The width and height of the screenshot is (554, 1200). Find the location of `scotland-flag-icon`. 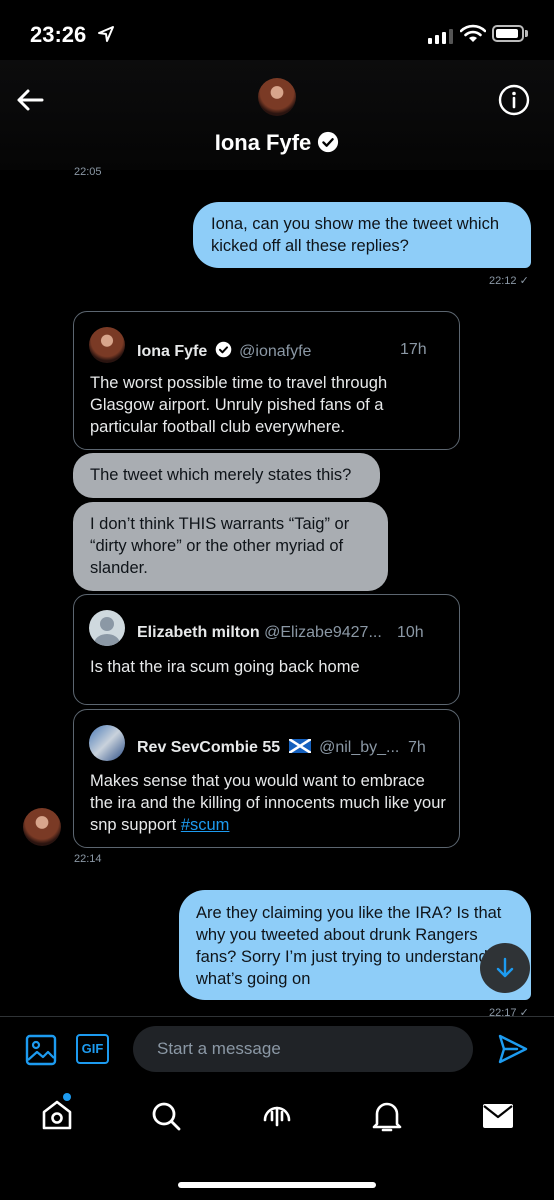

scotland-flag-icon is located at coordinates (299, 746).